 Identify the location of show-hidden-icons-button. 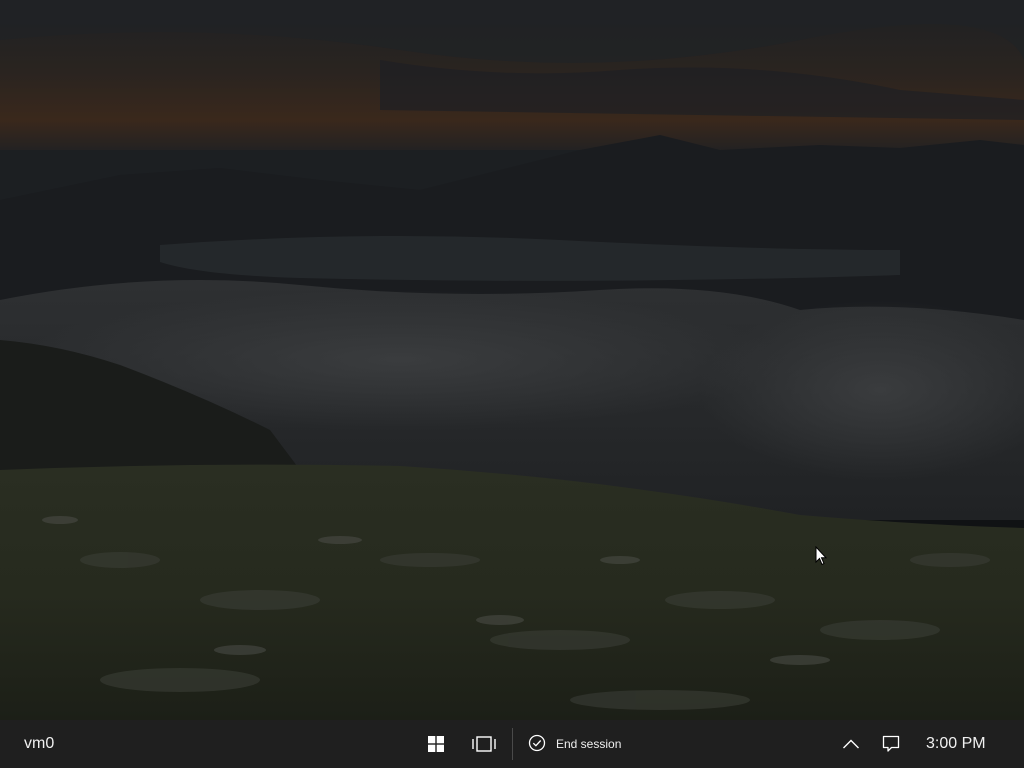
(851, 744).